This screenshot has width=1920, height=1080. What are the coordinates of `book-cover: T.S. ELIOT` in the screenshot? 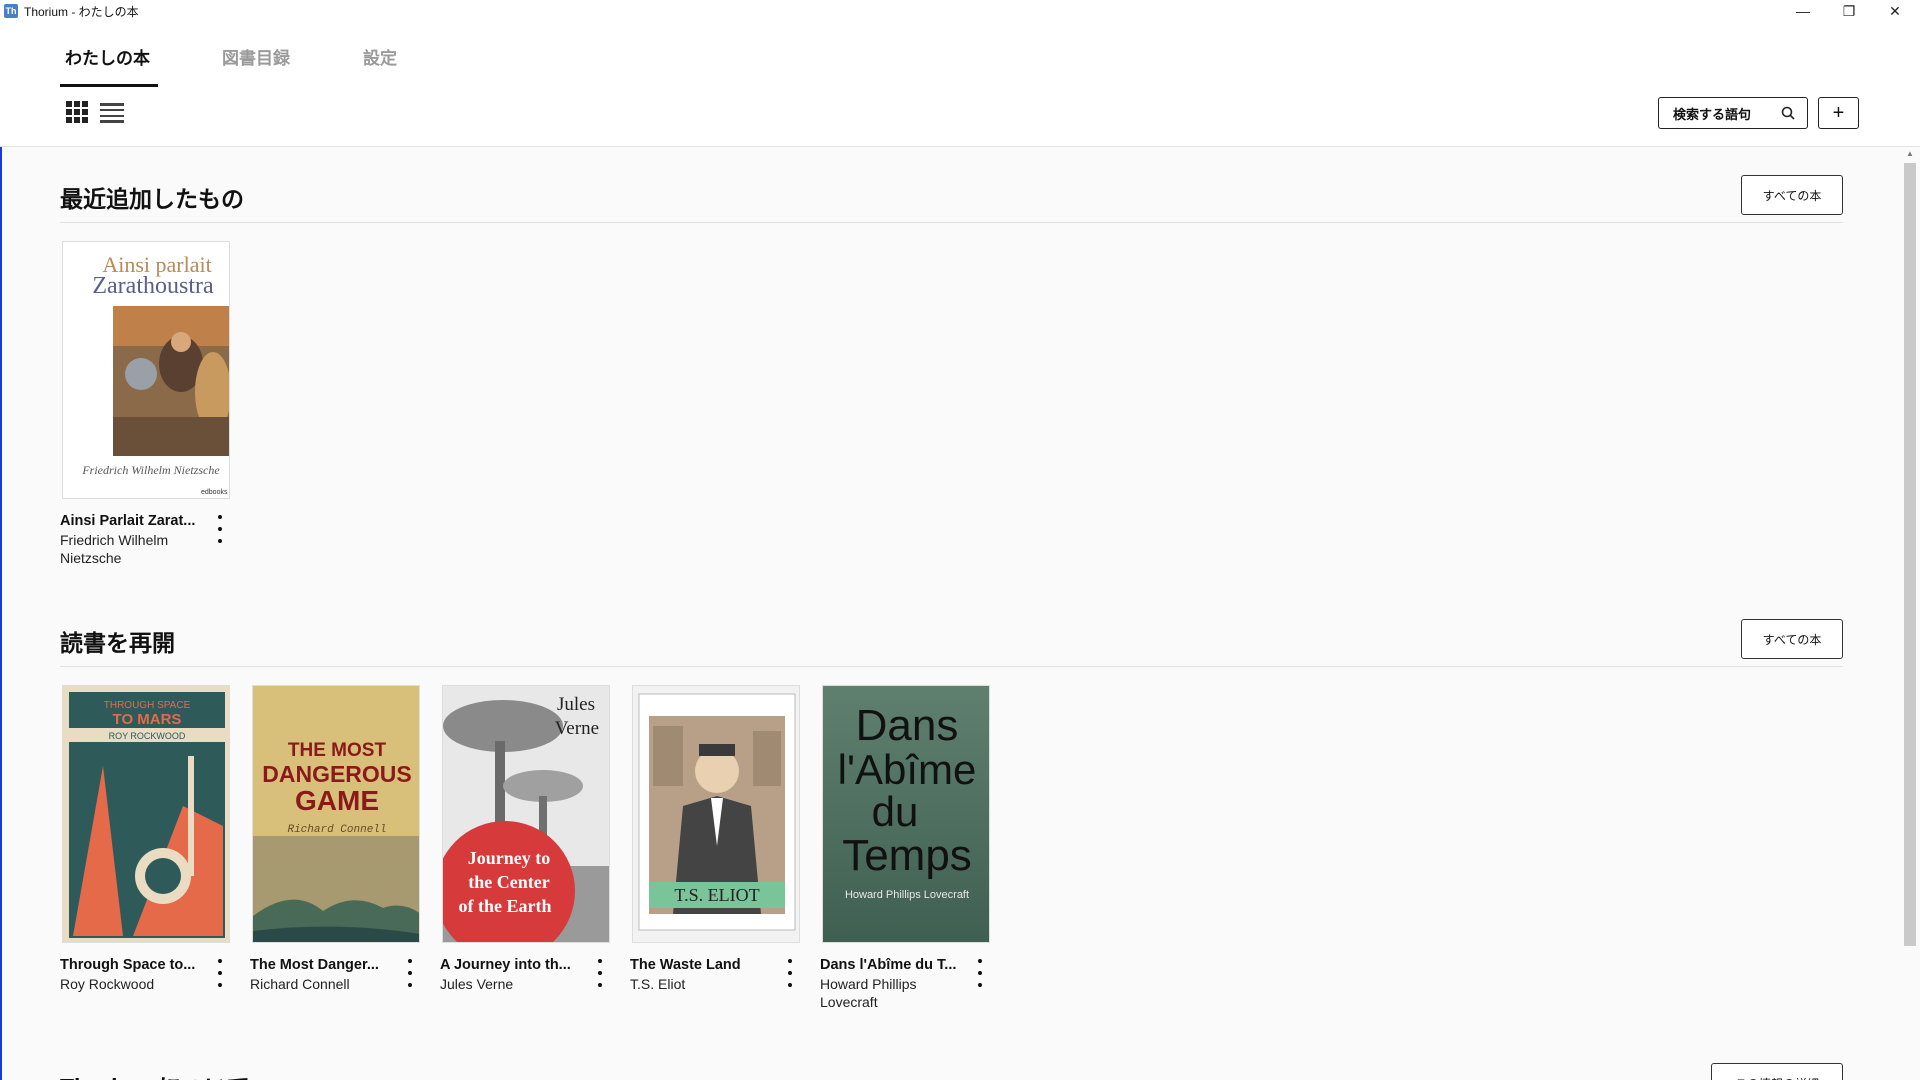 It's located at (716, 814).